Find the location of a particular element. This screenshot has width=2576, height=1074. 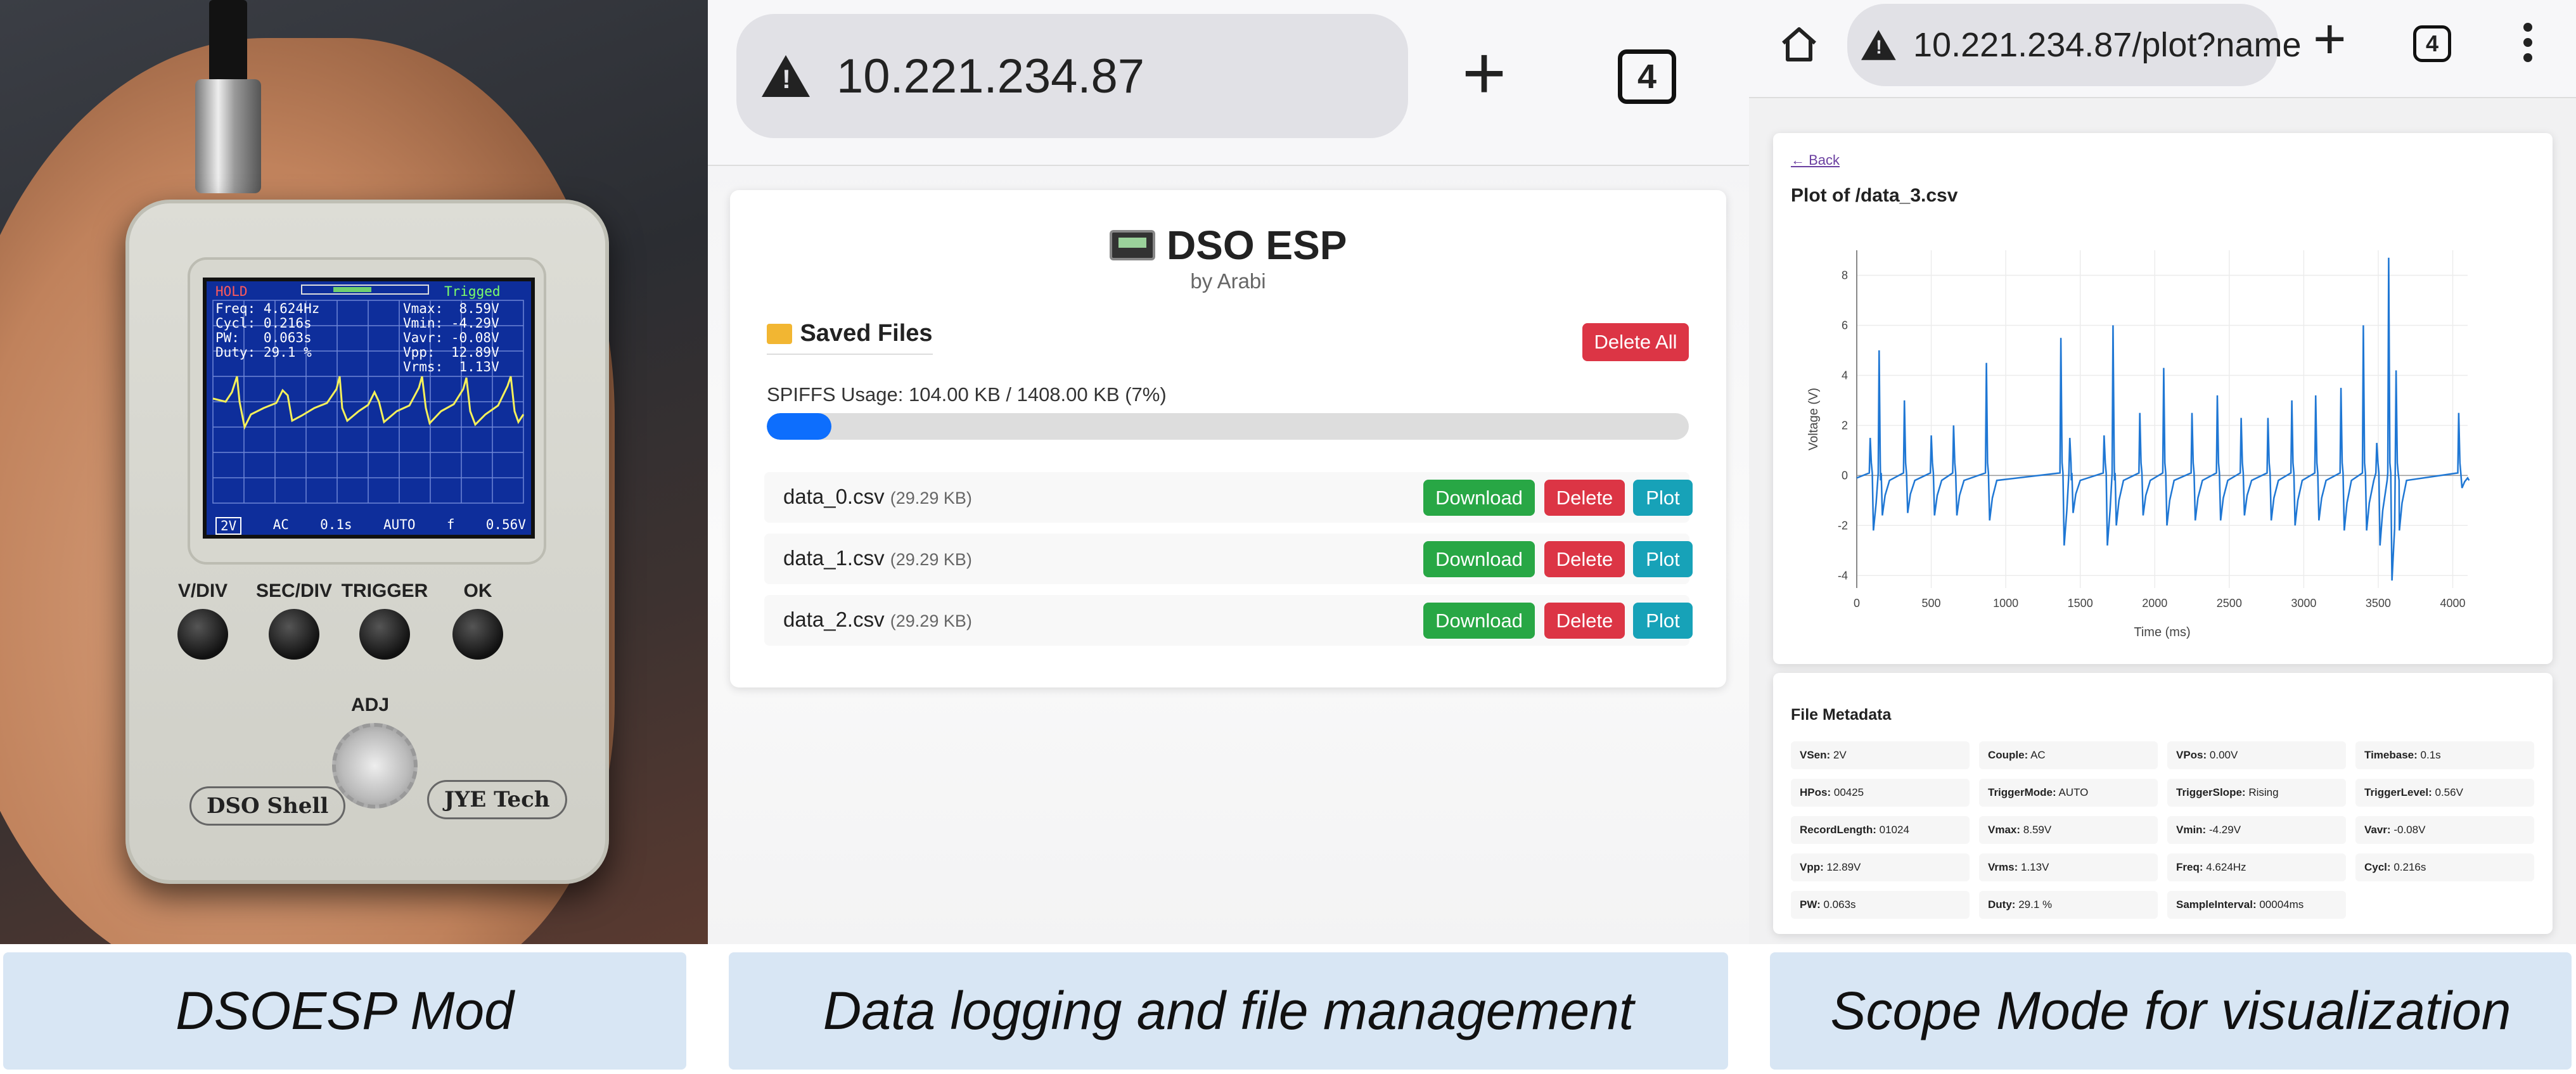

metadata-item: RecordLength: 01024 is located at coordinates (1880, 830).